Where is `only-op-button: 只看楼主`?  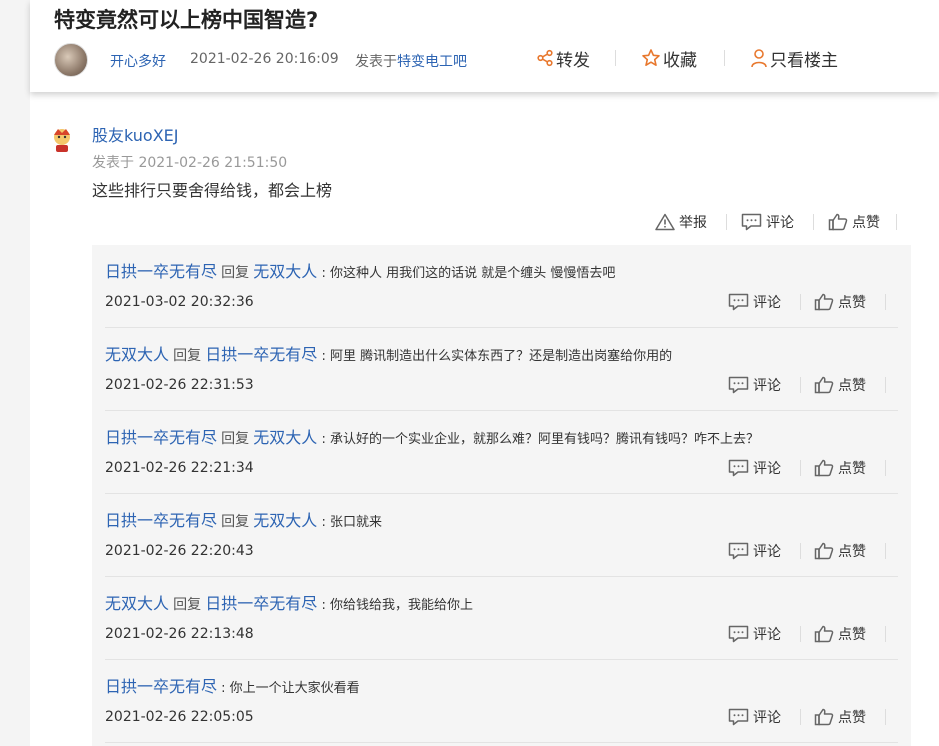
only-op-button: 只看楼主 is located at coordinates (794, 58).